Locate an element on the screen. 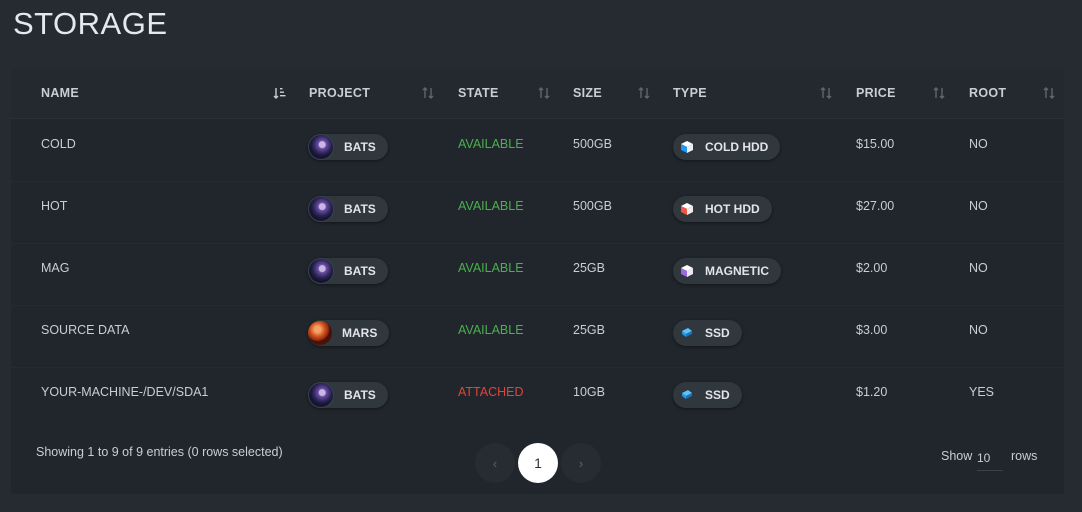 The image size is (1082, 512). mars-avatar-icon is located at coordinates (320, 333).